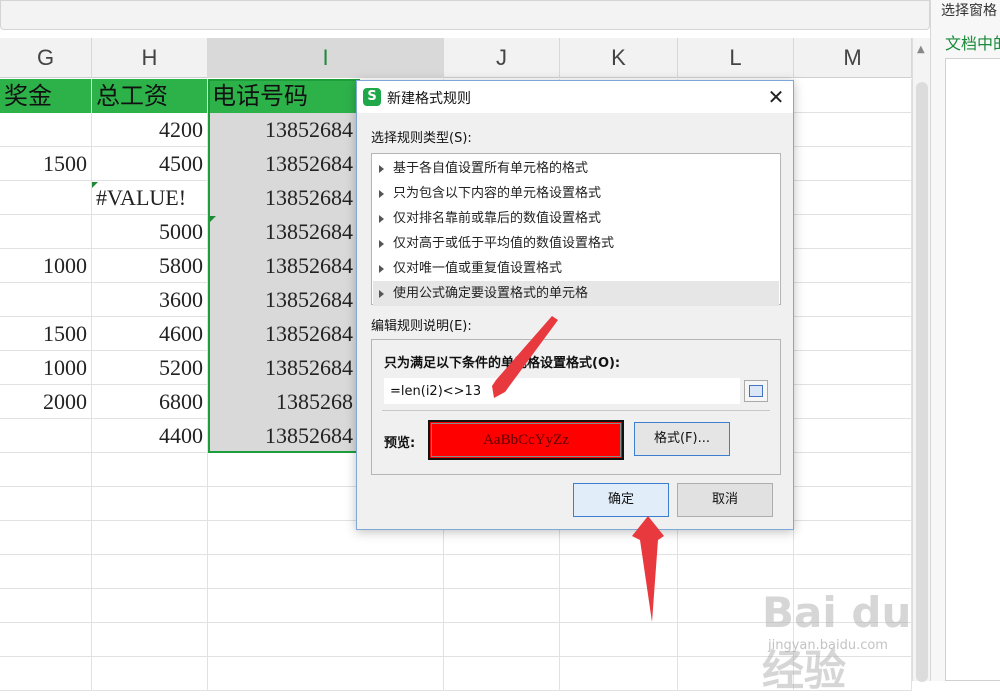 This screenshot has width=1000, height=698. Describe the element at coordinates (756, 391) in the screenshot. I see `range-picker-button` at that location.